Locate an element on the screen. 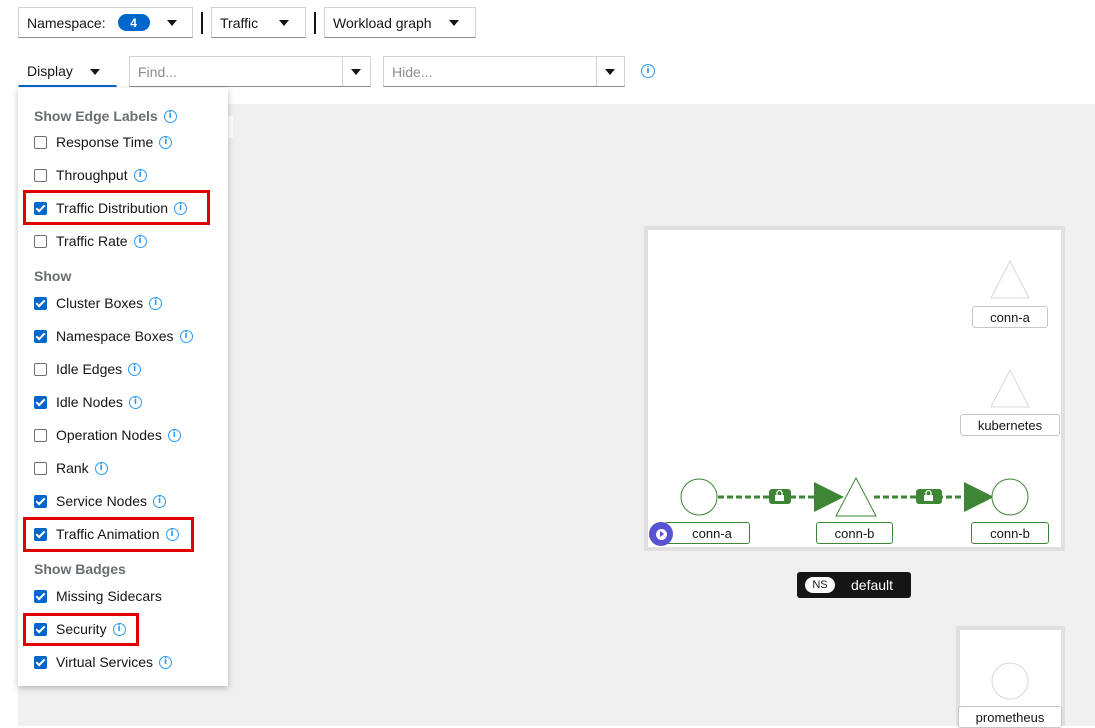 Image resolution: width=1095 pixels, height=728 pixels. option-label: Virtual Services is located at coordinates (105, 662).